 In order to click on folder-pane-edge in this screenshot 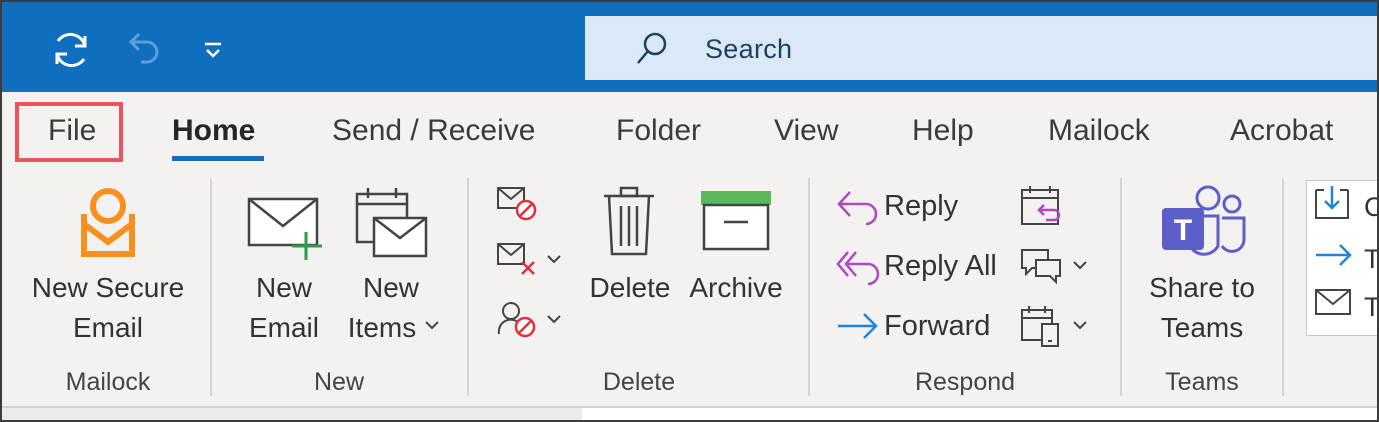, I will do `click(292, 414)`.